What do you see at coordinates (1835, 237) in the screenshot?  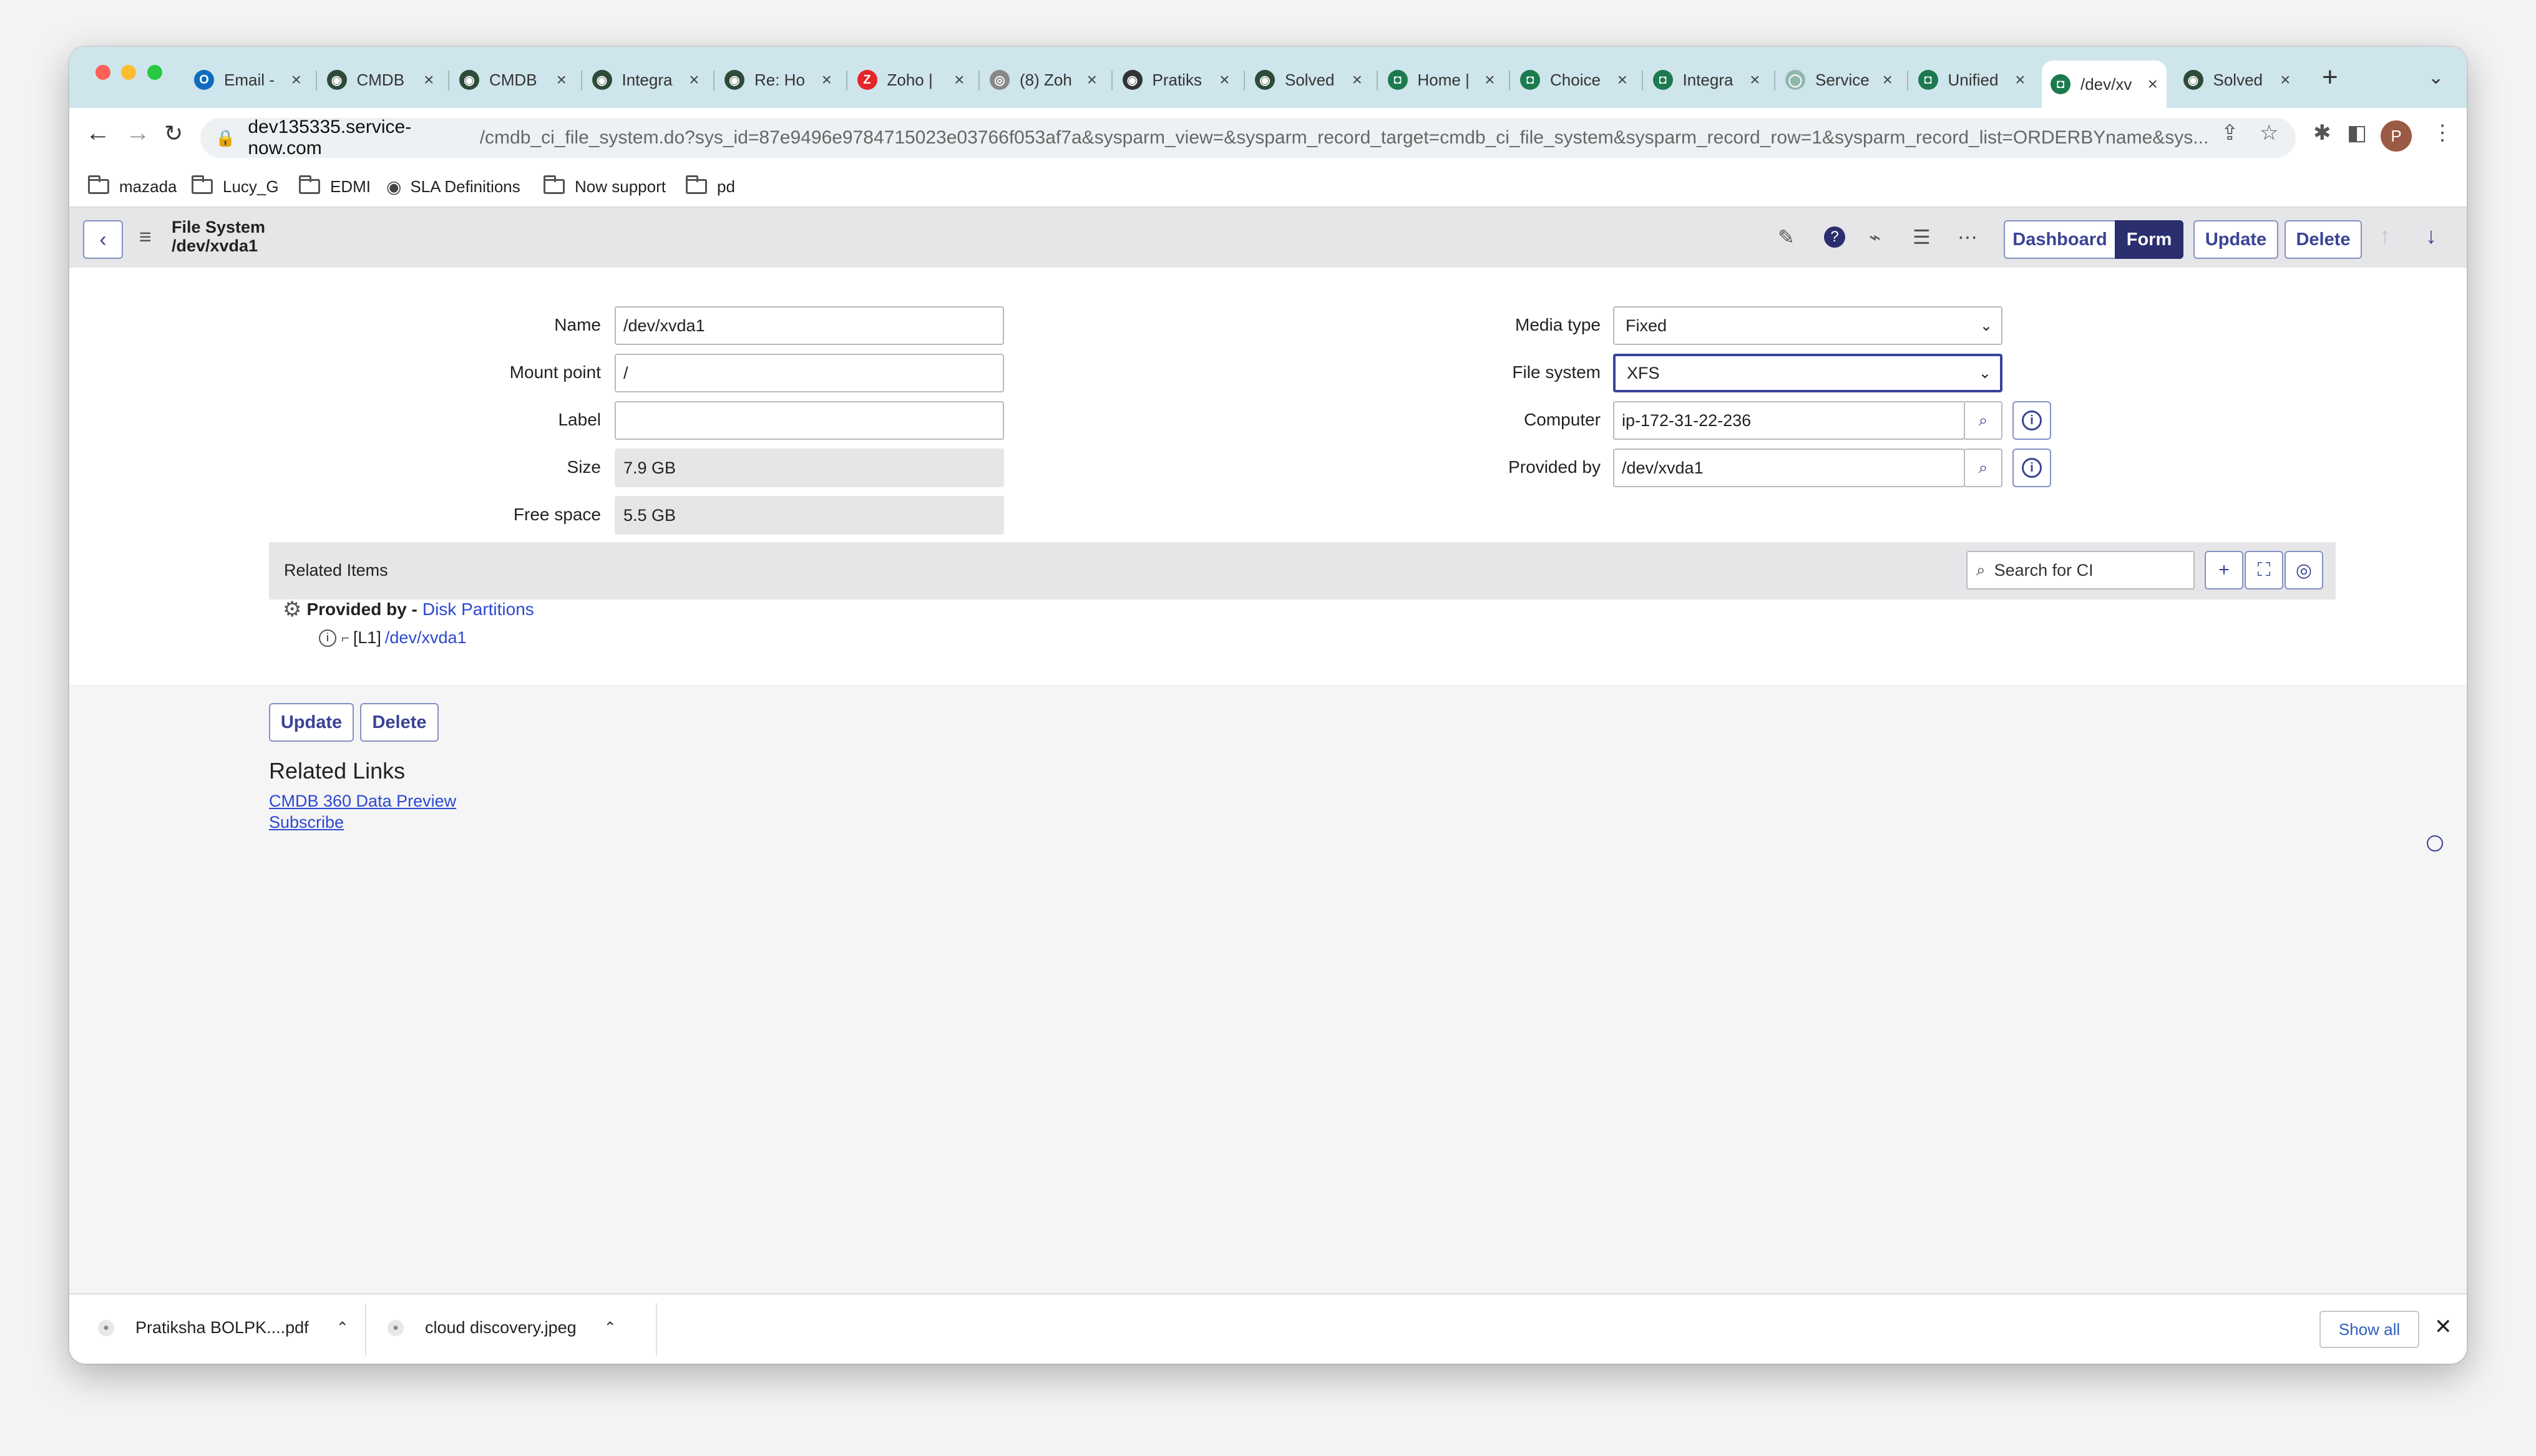 I see `help-icon: ?` at bounding box center [1835, 237].